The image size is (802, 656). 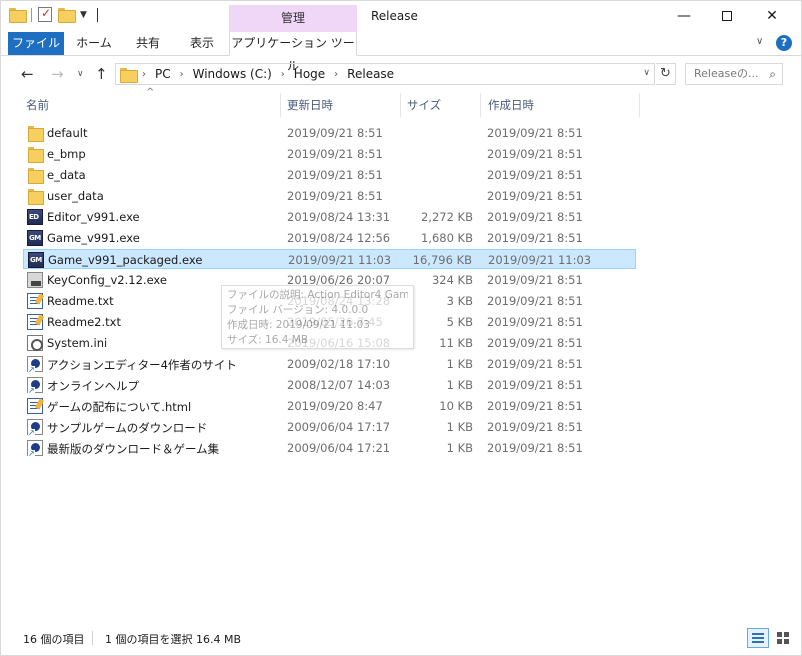 What do you see at coordinates (298, 310) in the screenshot?
I see `tooltip-version: ファイル バージョン: 4.0.0.0` at bounding box center [298, 310].